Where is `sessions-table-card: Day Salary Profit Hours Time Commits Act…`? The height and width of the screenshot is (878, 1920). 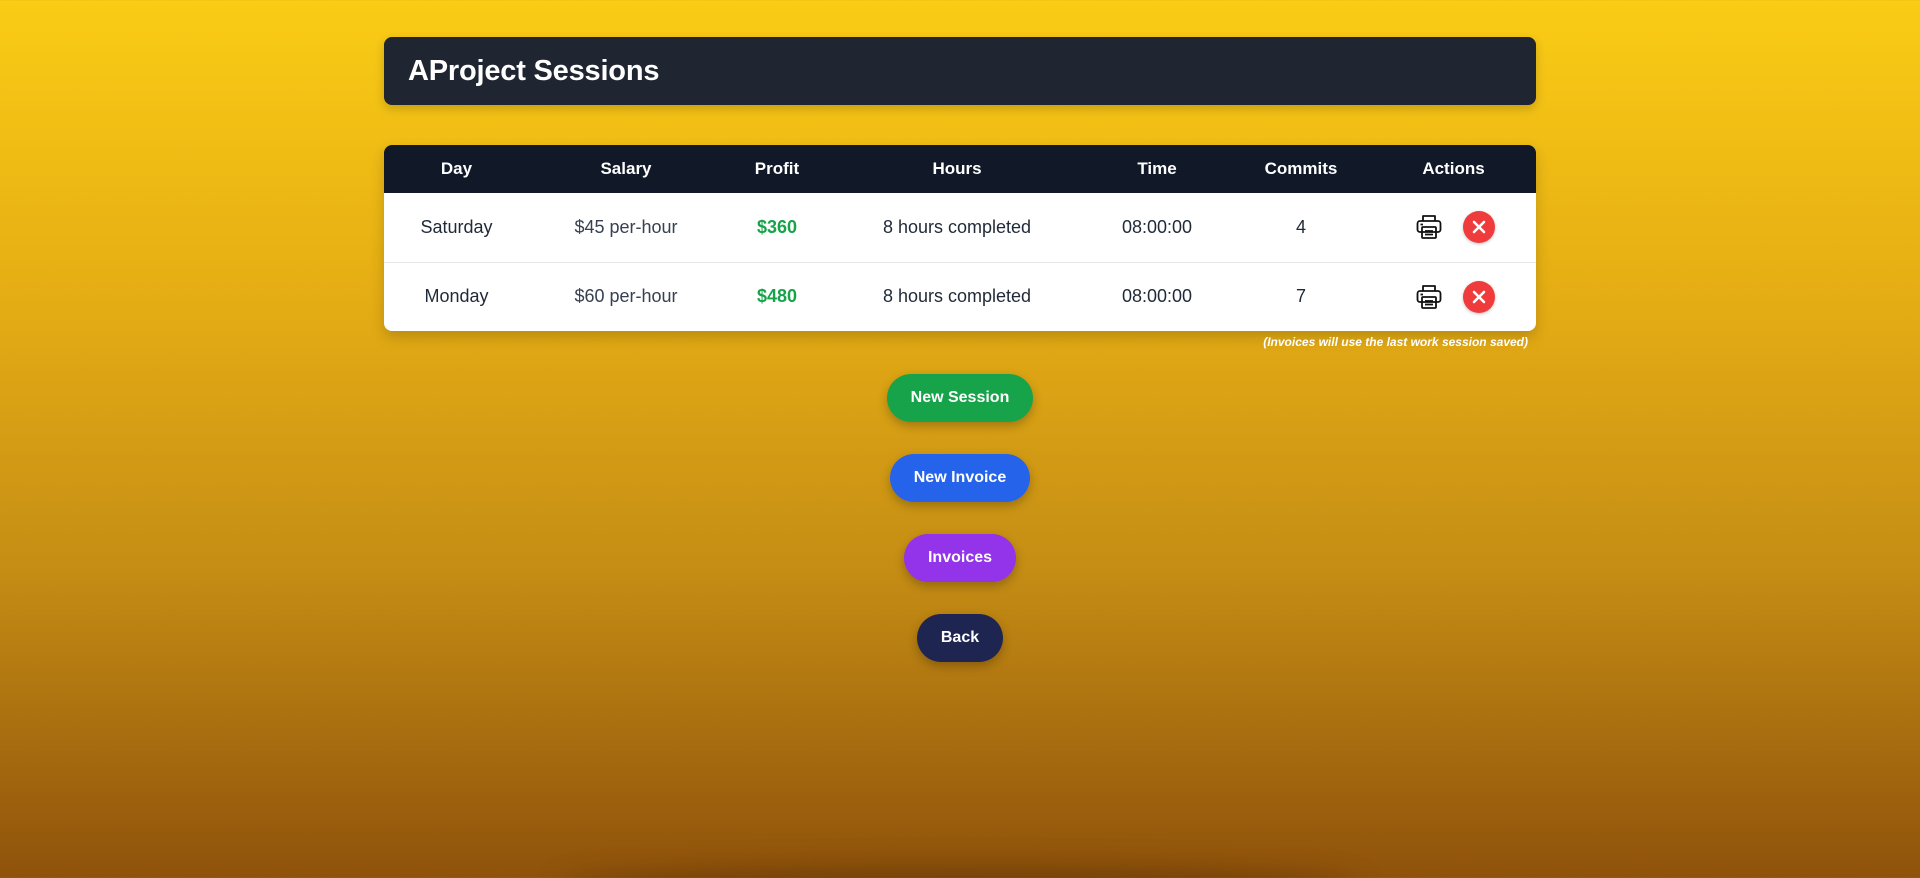 sessions-table-card: Day Salary Profit Hours Time Commits Act… is located at coordinates (960, 238).